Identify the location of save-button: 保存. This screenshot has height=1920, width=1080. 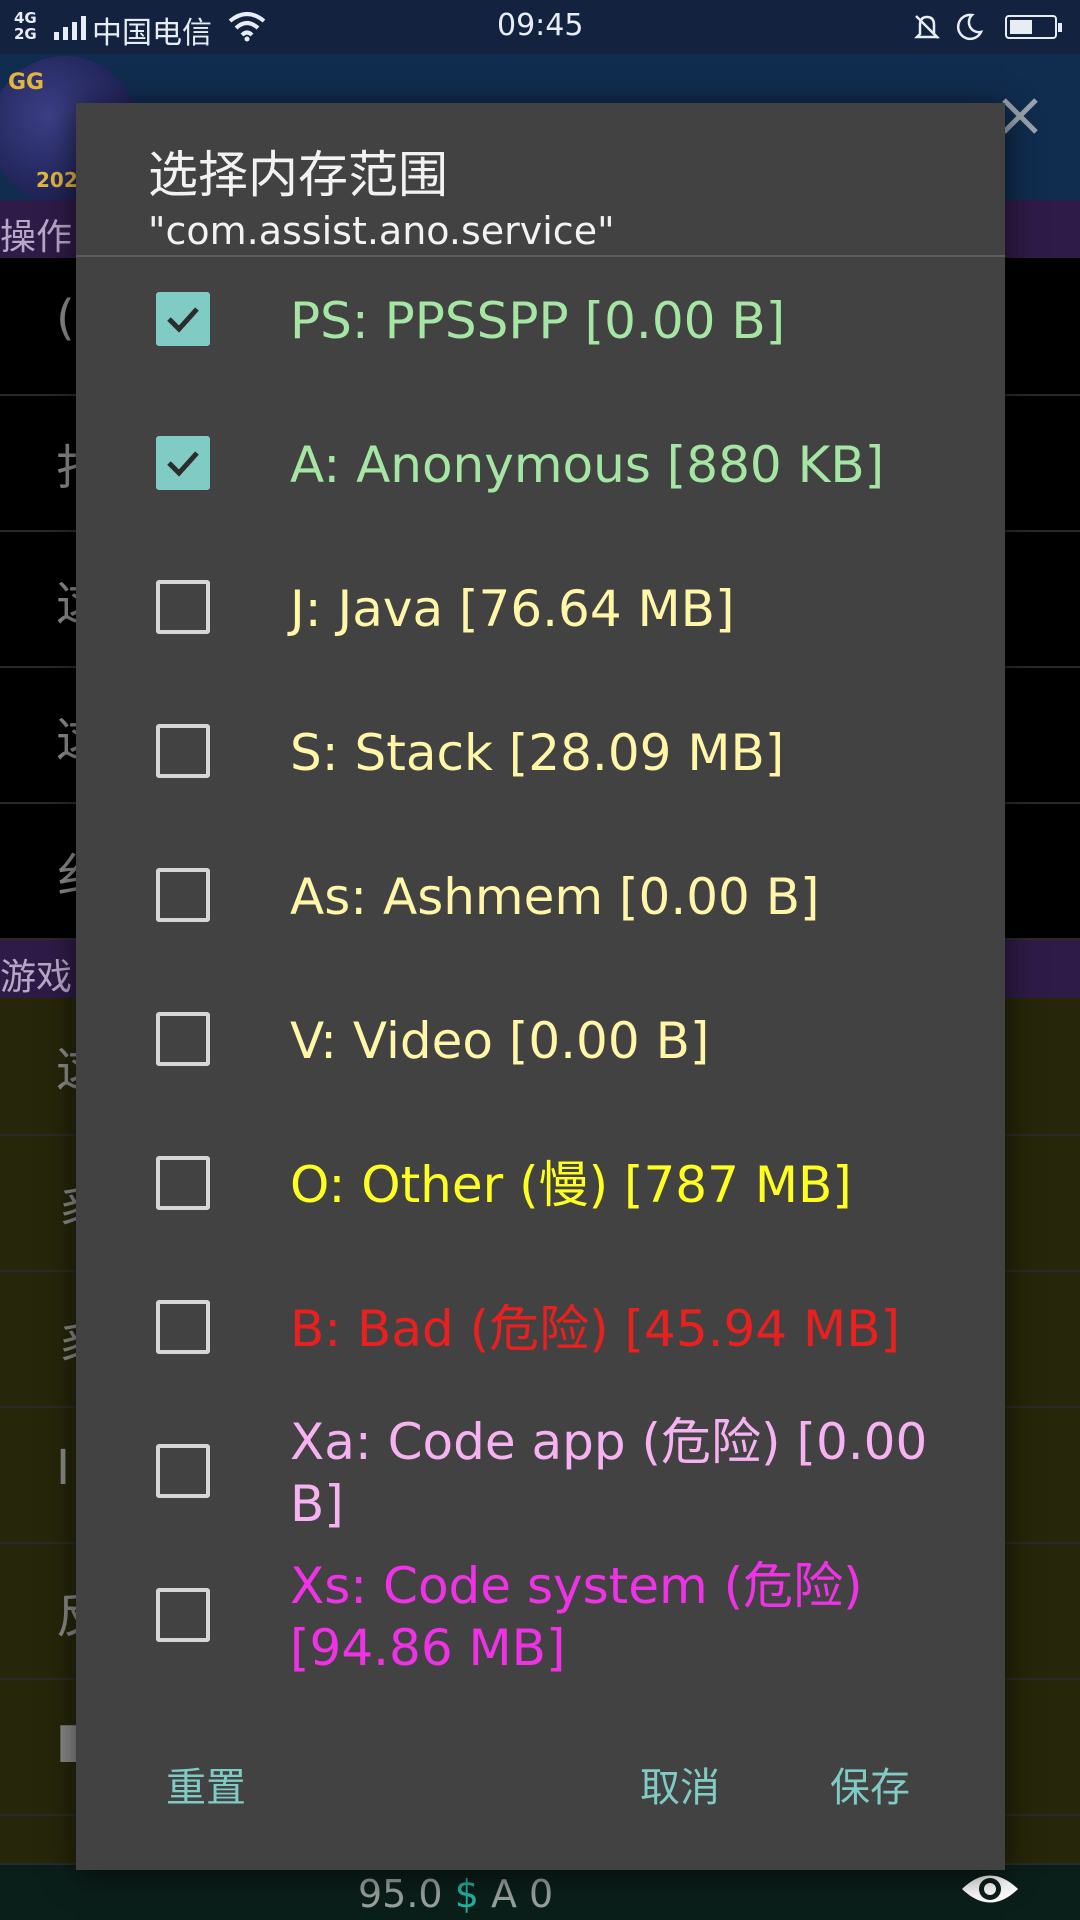
(870, 1784).